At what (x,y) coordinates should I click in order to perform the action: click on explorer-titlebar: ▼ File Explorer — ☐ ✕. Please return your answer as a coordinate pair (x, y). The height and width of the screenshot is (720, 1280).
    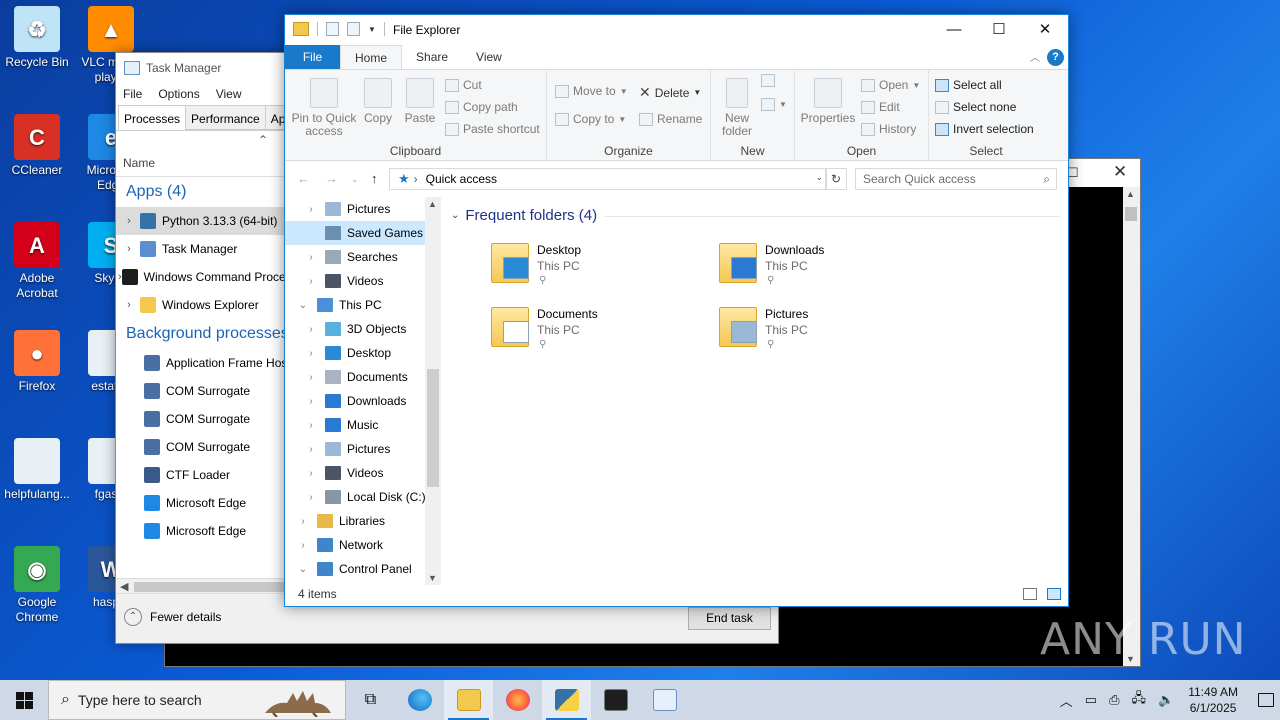
    Looking at the image, I should click on (676, 30).